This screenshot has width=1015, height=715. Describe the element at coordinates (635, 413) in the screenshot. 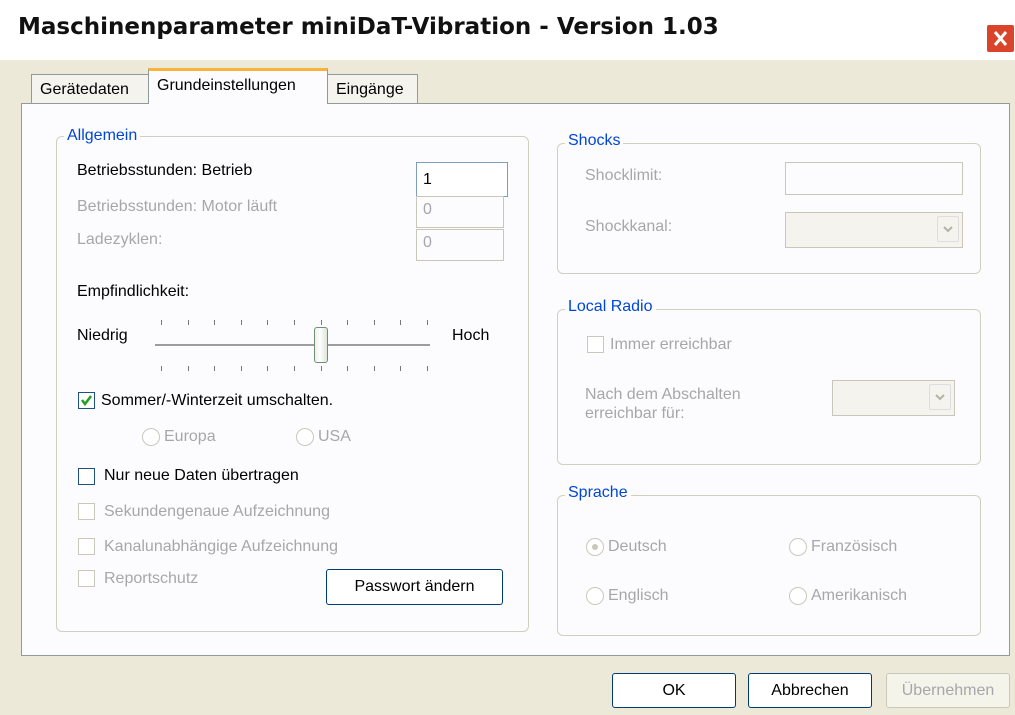

I see `nach-abschalten-label-2: erreichbar für:` at that location.